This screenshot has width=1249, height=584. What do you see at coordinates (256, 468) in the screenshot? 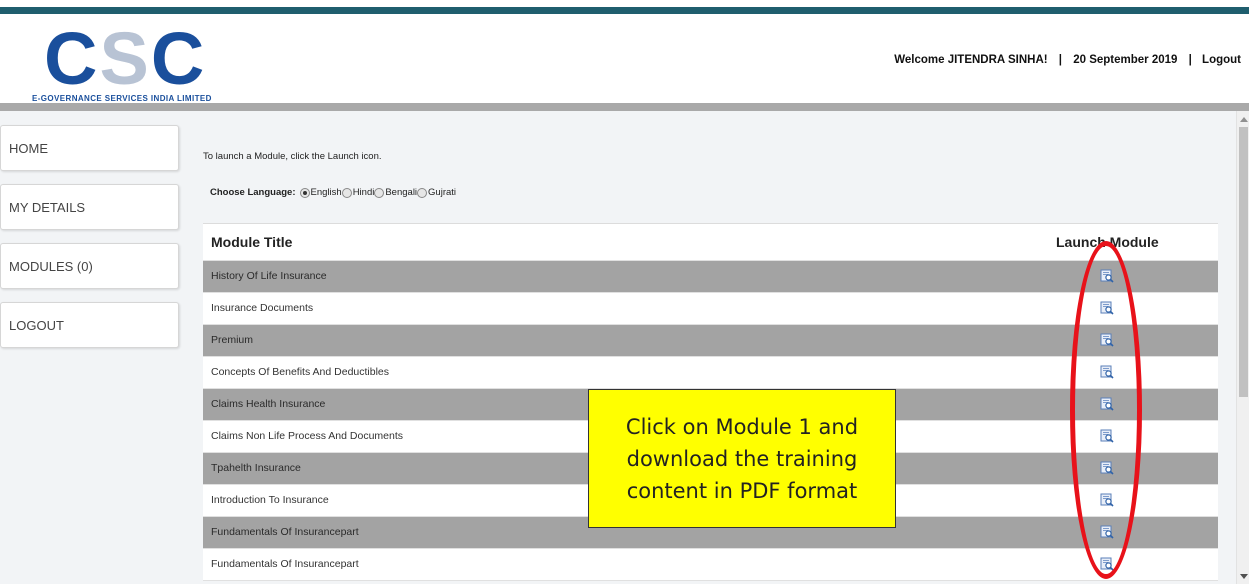
I see `module-title: Tpahelth Insurance` at bounding box center [256, 468].